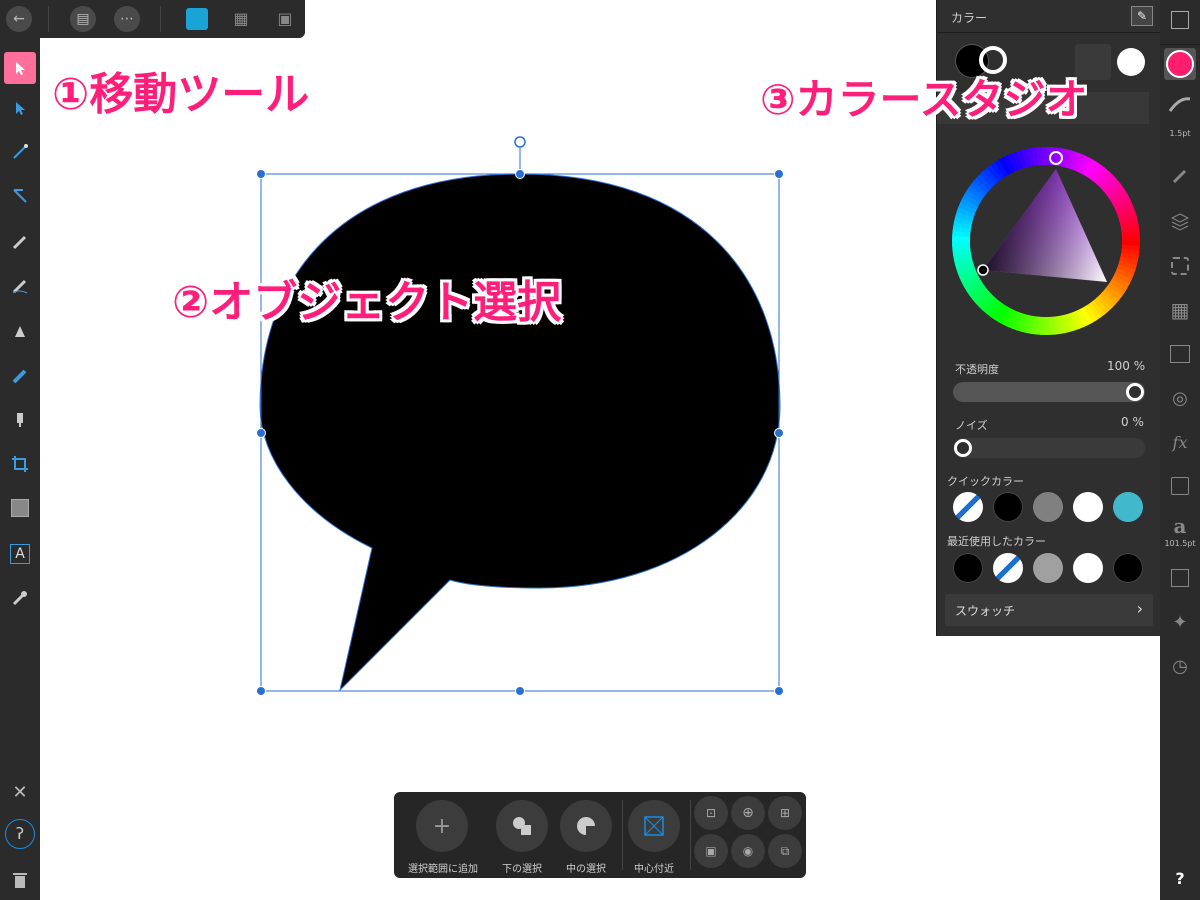 This screenshot has width=1200, height=900. I want to click on node-tool-icon, so click(20, 108).